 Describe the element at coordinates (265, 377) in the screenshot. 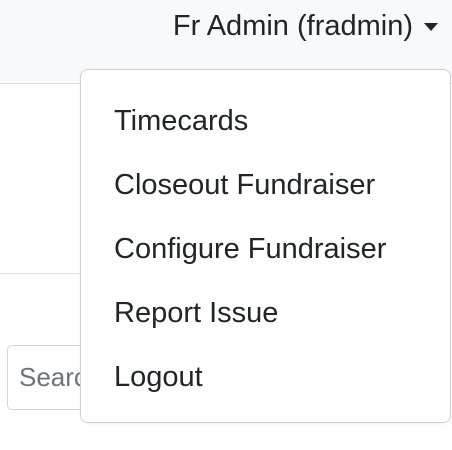

I see `menu-item-logout: Logout` at that location.